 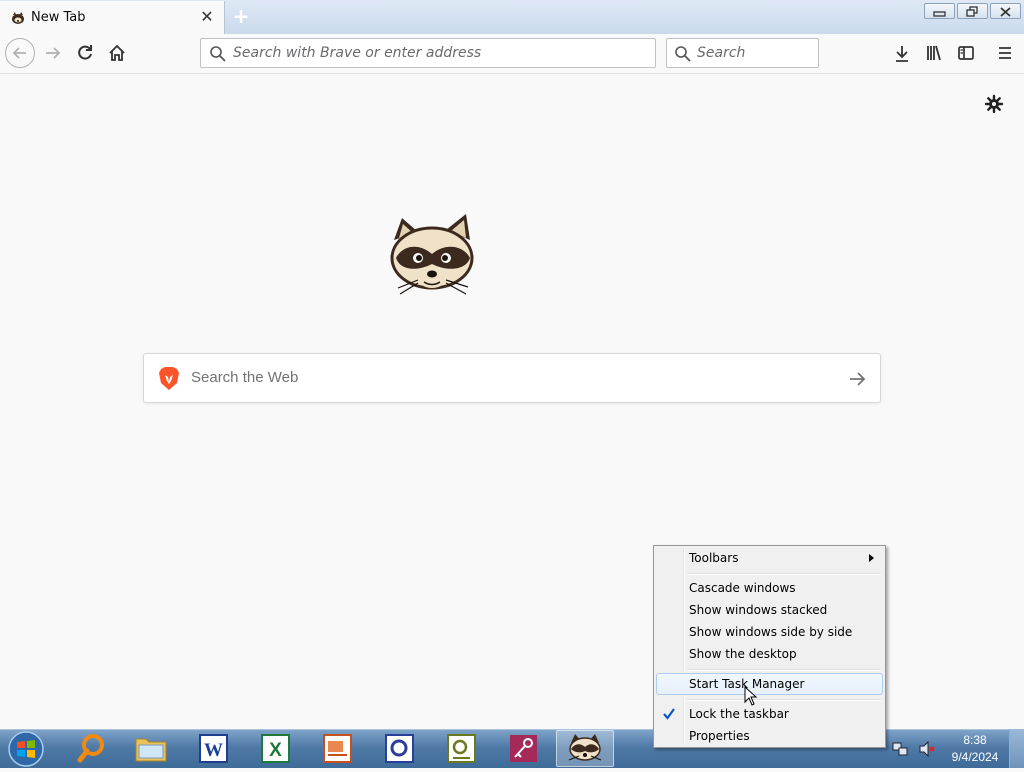 I want to click on taskbar-app-blue, so click(x=399, y=748).